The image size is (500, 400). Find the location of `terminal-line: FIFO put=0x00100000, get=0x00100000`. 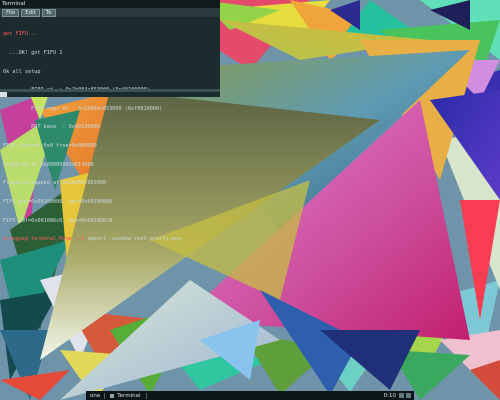

terminal-line: FIFO put=0x00100000, get=0x00100000 is located at coordinates (58, 201).